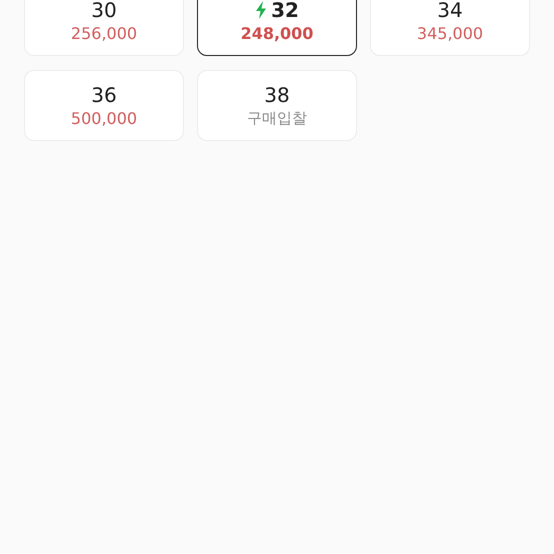 This screenshot has width=554, height=554. I want to click on size-option: 34 345,000, so click(450, 28).